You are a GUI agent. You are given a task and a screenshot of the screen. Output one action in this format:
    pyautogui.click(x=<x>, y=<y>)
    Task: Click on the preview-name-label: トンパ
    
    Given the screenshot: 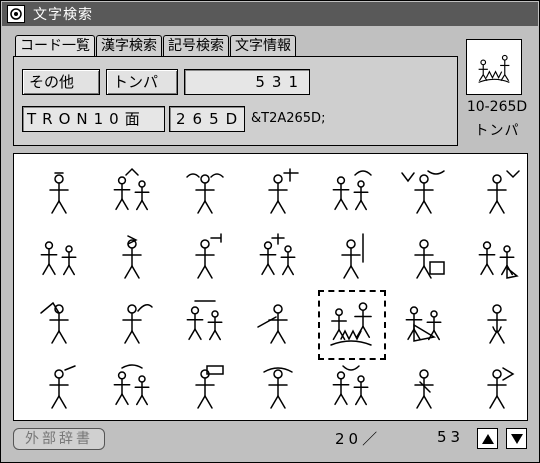 What is the action you would take?
    pyautogui.click(x=497, y=131)
    